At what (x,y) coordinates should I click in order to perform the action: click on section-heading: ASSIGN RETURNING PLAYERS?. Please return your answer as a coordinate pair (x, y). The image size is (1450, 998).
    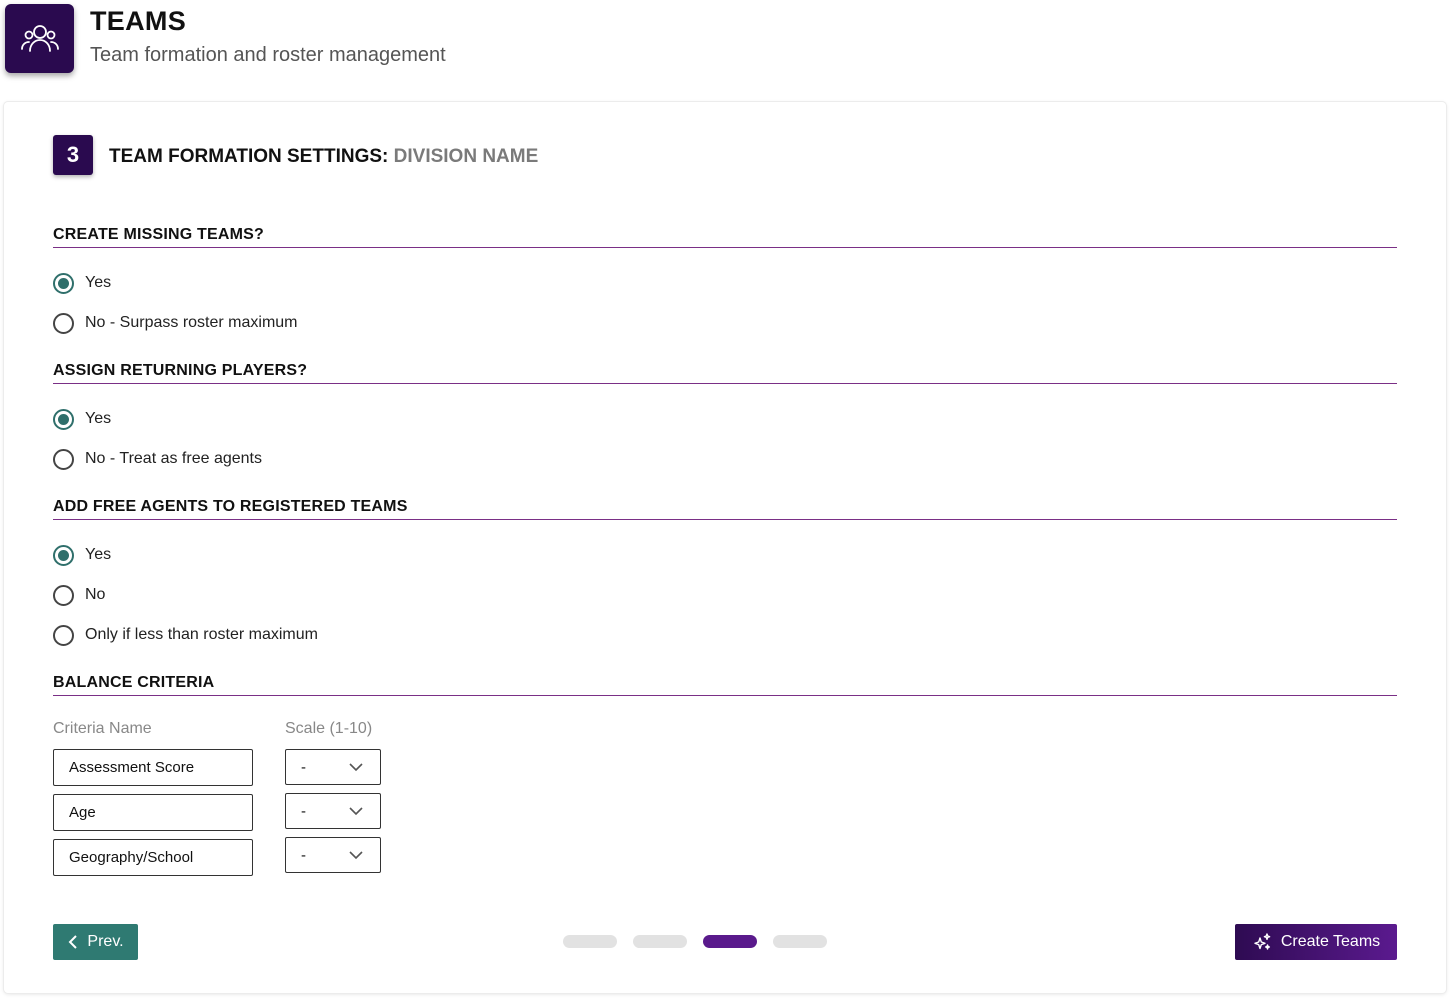
    Looking at the image, I should click on (725, 373).